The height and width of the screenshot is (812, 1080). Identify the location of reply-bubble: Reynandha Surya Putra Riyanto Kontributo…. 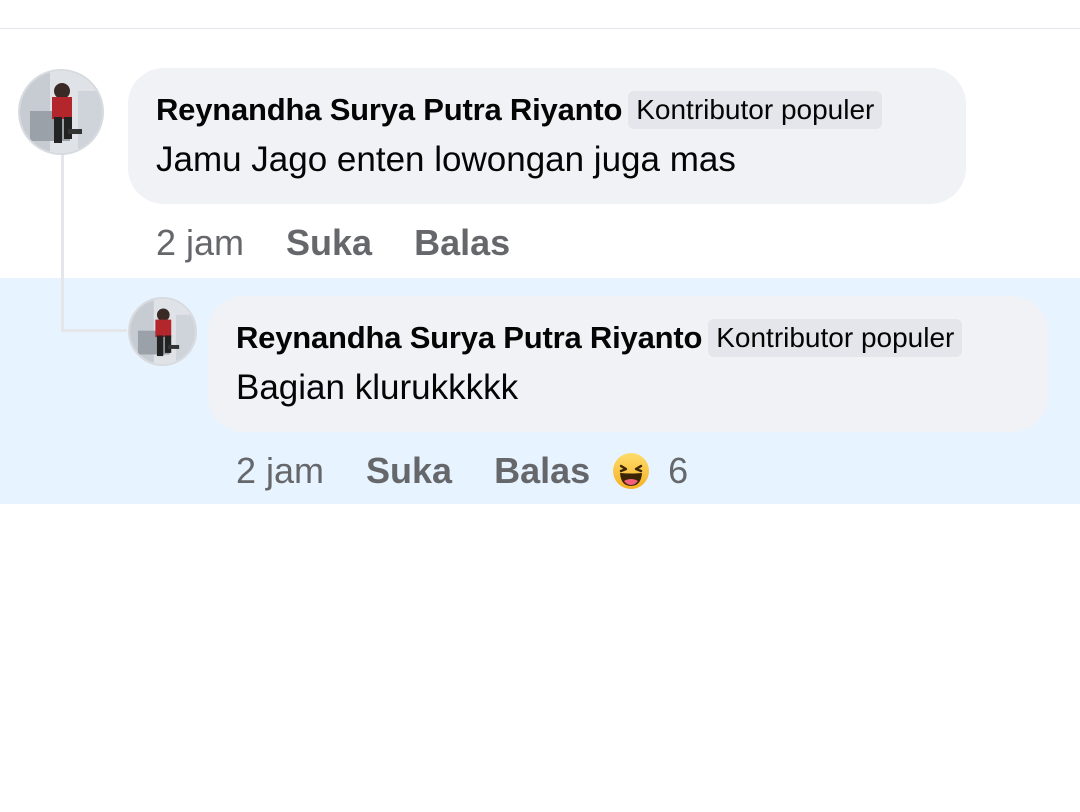
(628, 364).